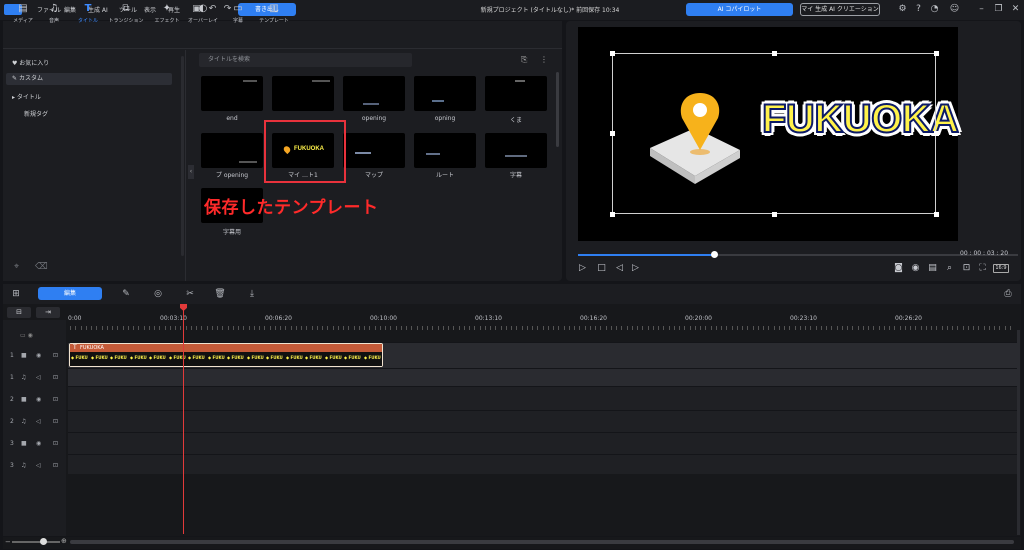 The image size is (1024, 550). Describe the element at coordinates (934, 9) in the screenshot. I see `notification-icon: ◔` at that location.